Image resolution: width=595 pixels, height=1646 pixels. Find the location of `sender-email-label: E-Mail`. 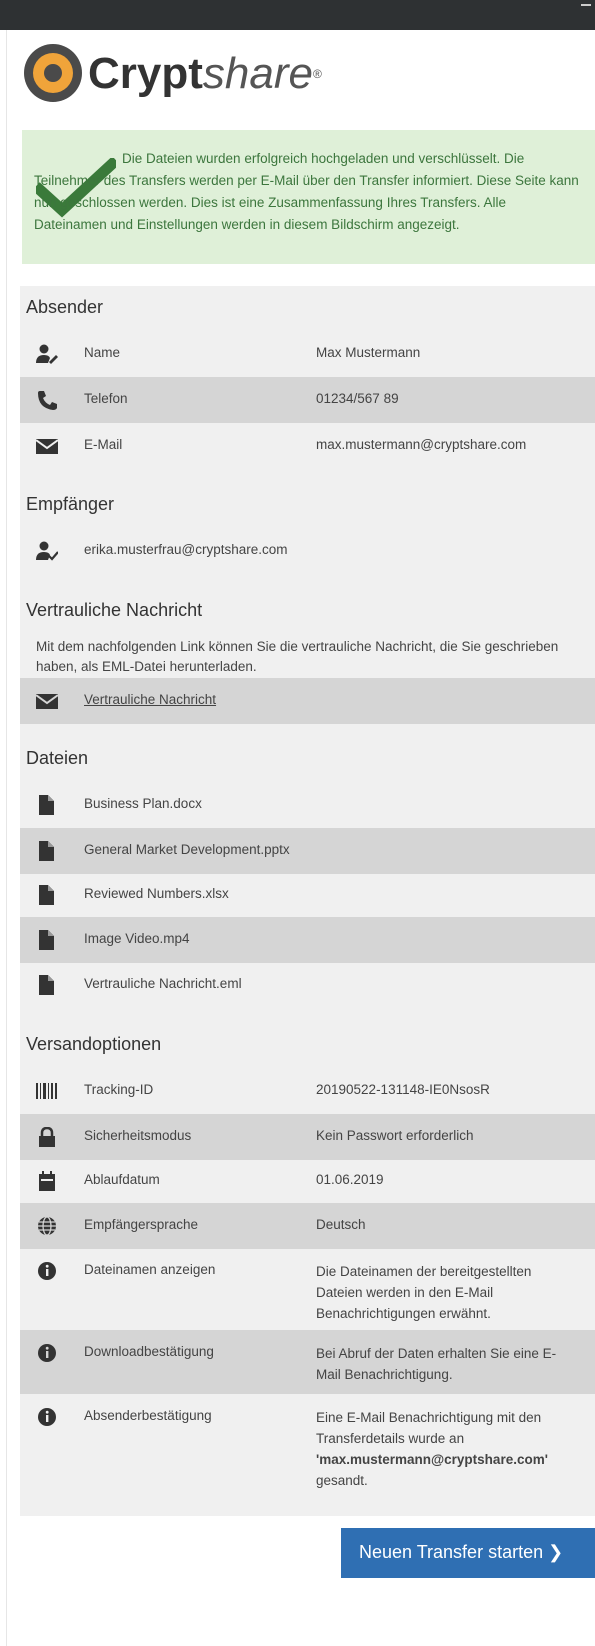

sender-email-label: E-Mail is located at coordinates (103, 444).